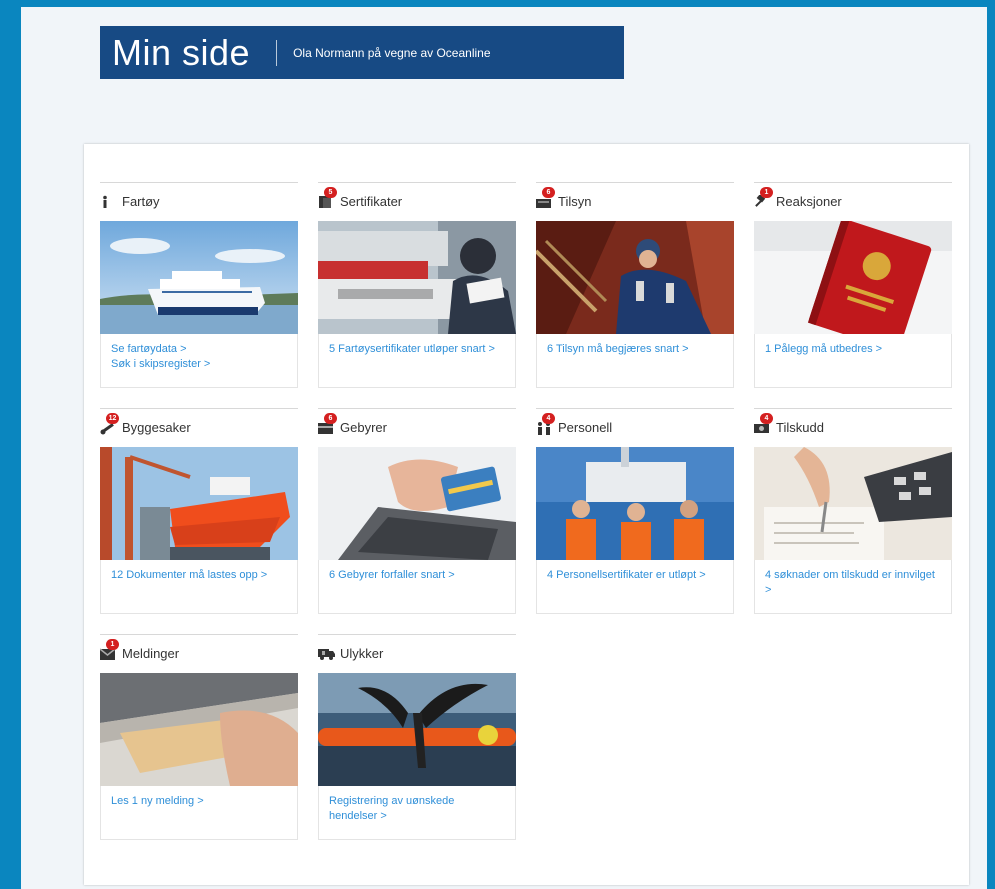 The height and width of the screenshot is (889, 995). What do you see at coordinates (417, 587) in the screenshot?
I see `card-links: 6 Gebyrer forfaller snart >` at bounding box center [417, 587].